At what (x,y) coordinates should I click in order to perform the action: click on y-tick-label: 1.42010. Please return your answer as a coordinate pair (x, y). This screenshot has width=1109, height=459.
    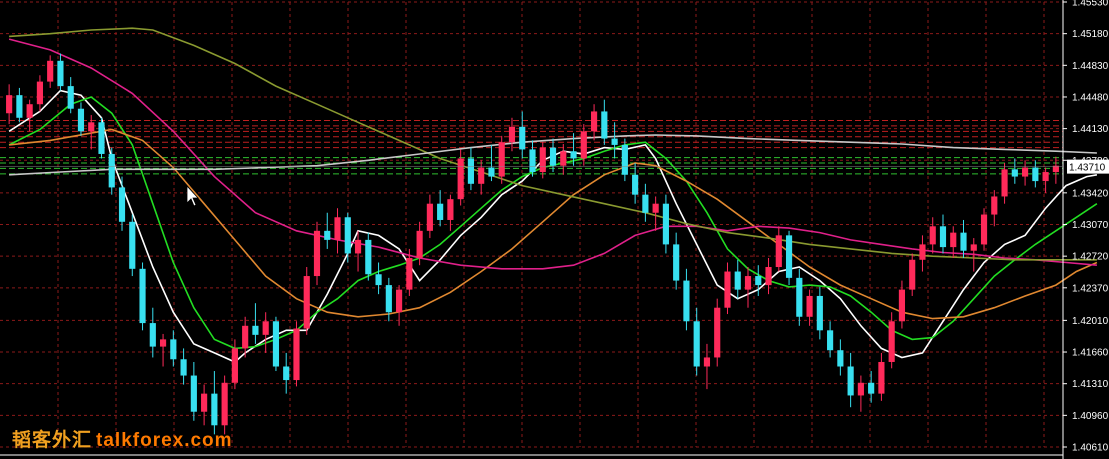
    Looking at the image, I should click on (1090, 321).